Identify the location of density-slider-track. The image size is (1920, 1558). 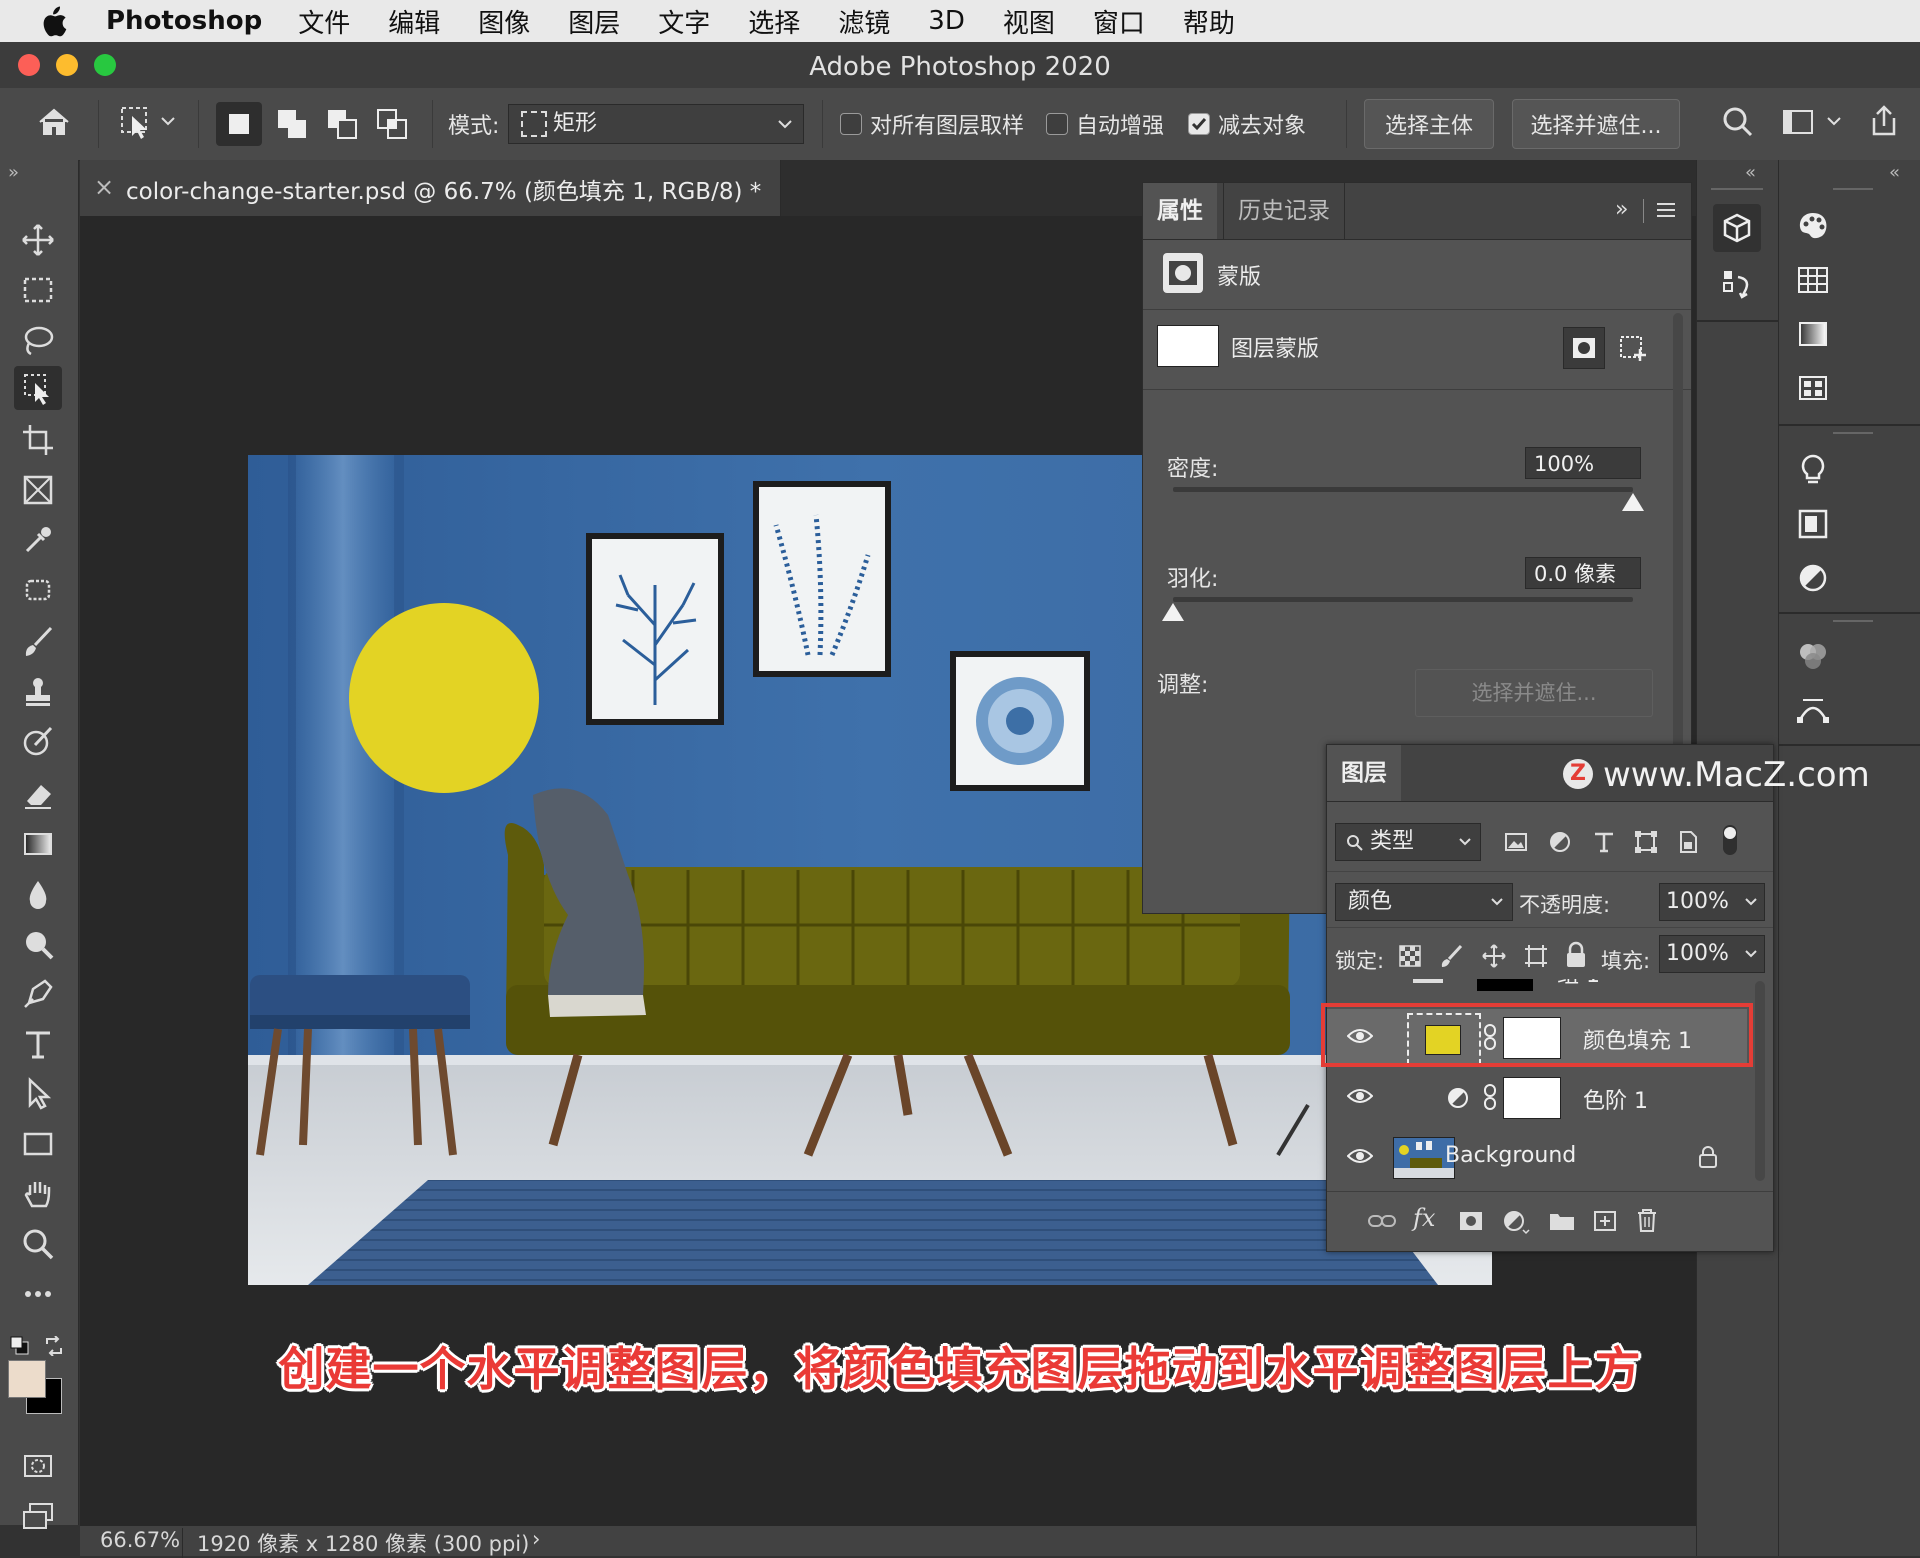
(1403, 489).